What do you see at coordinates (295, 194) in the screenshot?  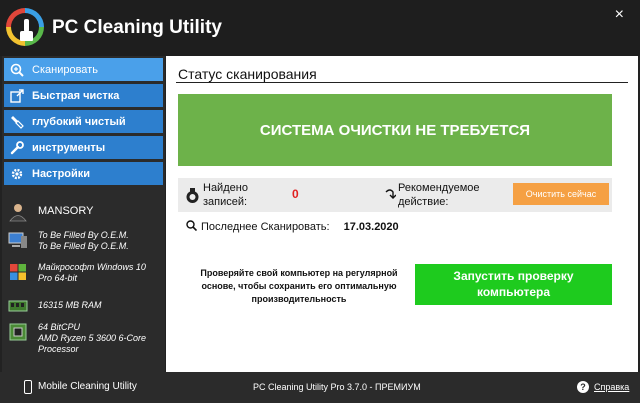 I see `found-count: 0` at bounding box center [295, 194].